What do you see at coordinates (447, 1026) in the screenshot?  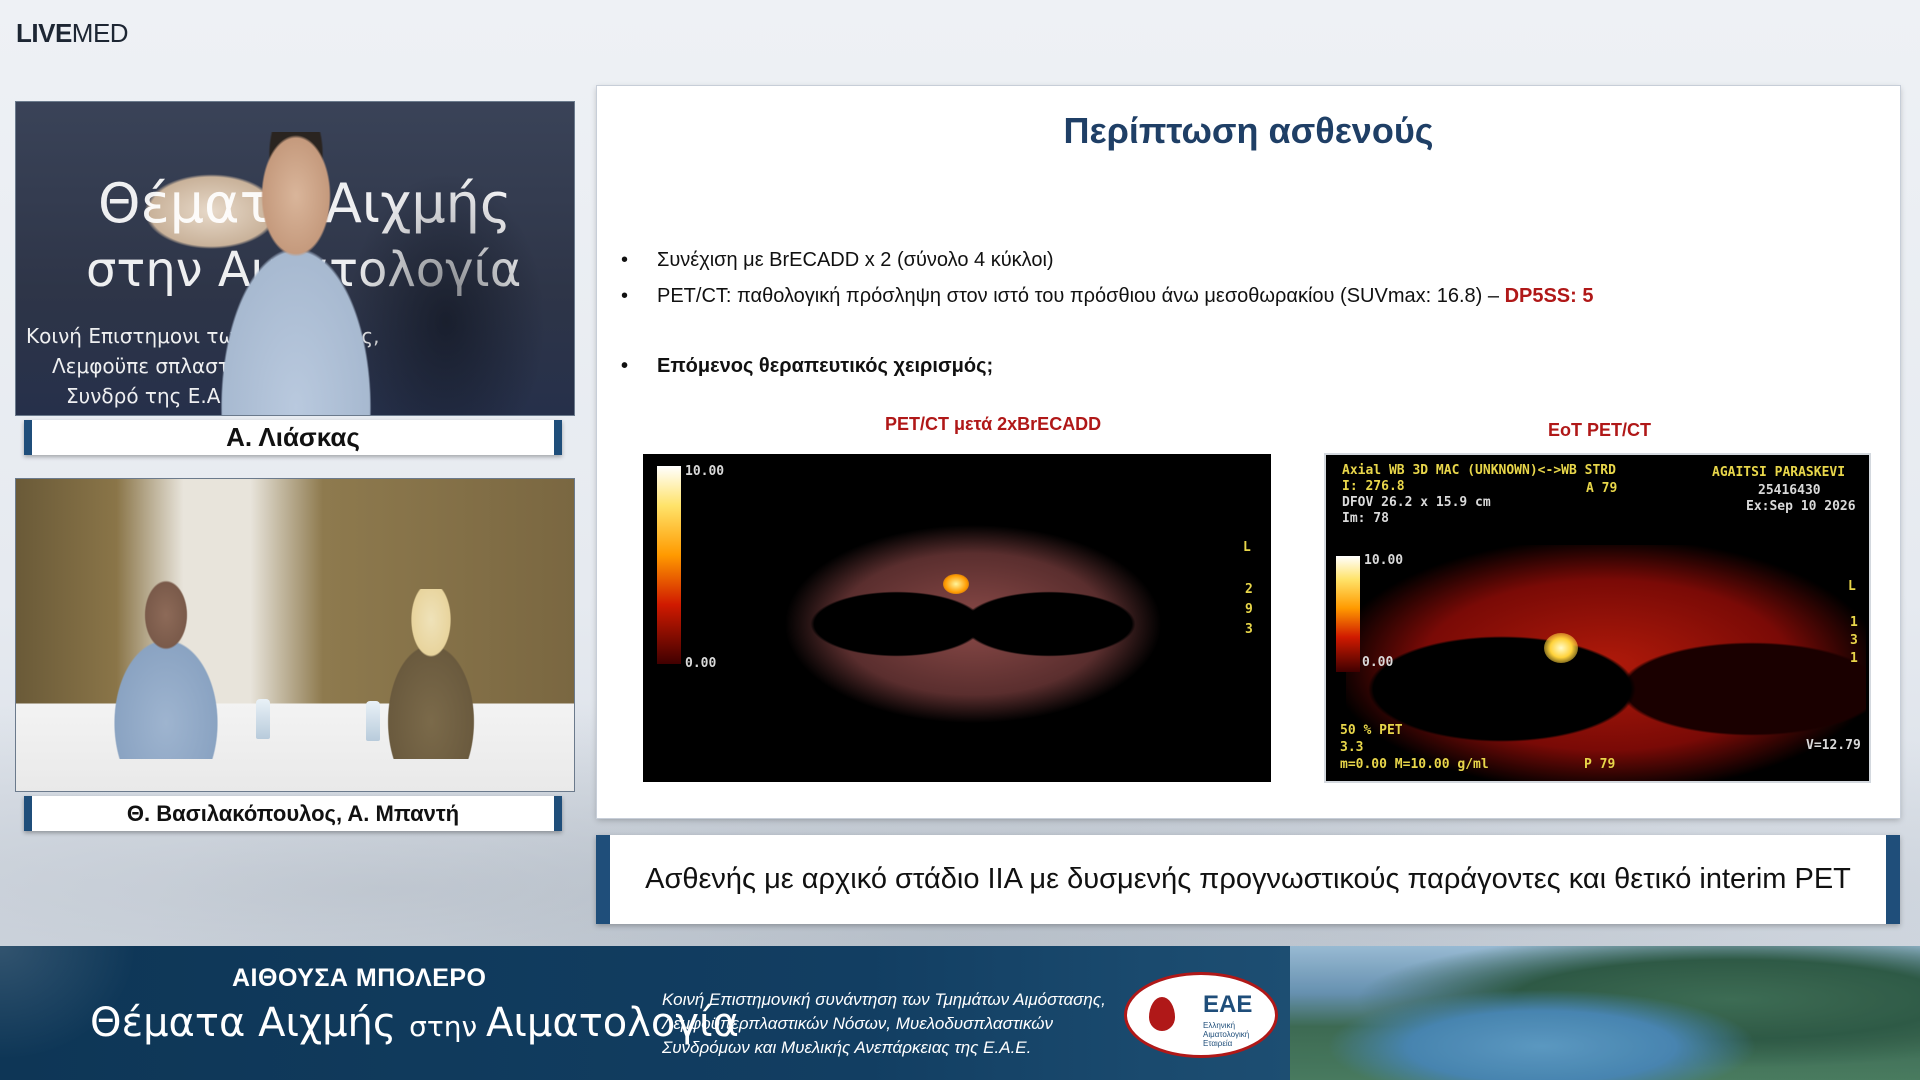 I see `event-title-part: στην` at bounding box center [447, 1026].